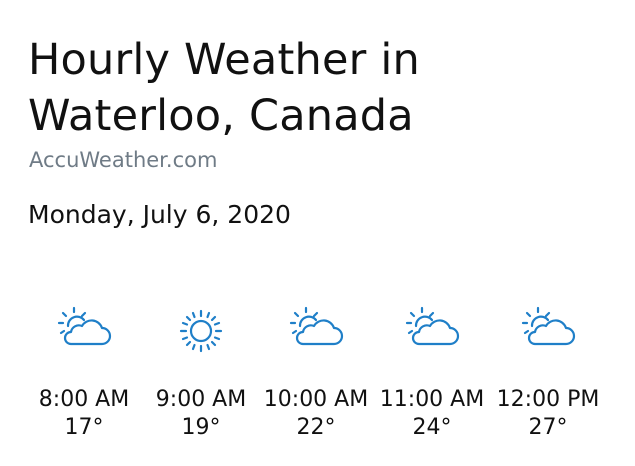 The width and height of the screenshot is (635, 466). What do you see at coordinates (201, 399) in the screenshot?
I see `hour-time: 9:00 AM` at bounding box center [201, 399].